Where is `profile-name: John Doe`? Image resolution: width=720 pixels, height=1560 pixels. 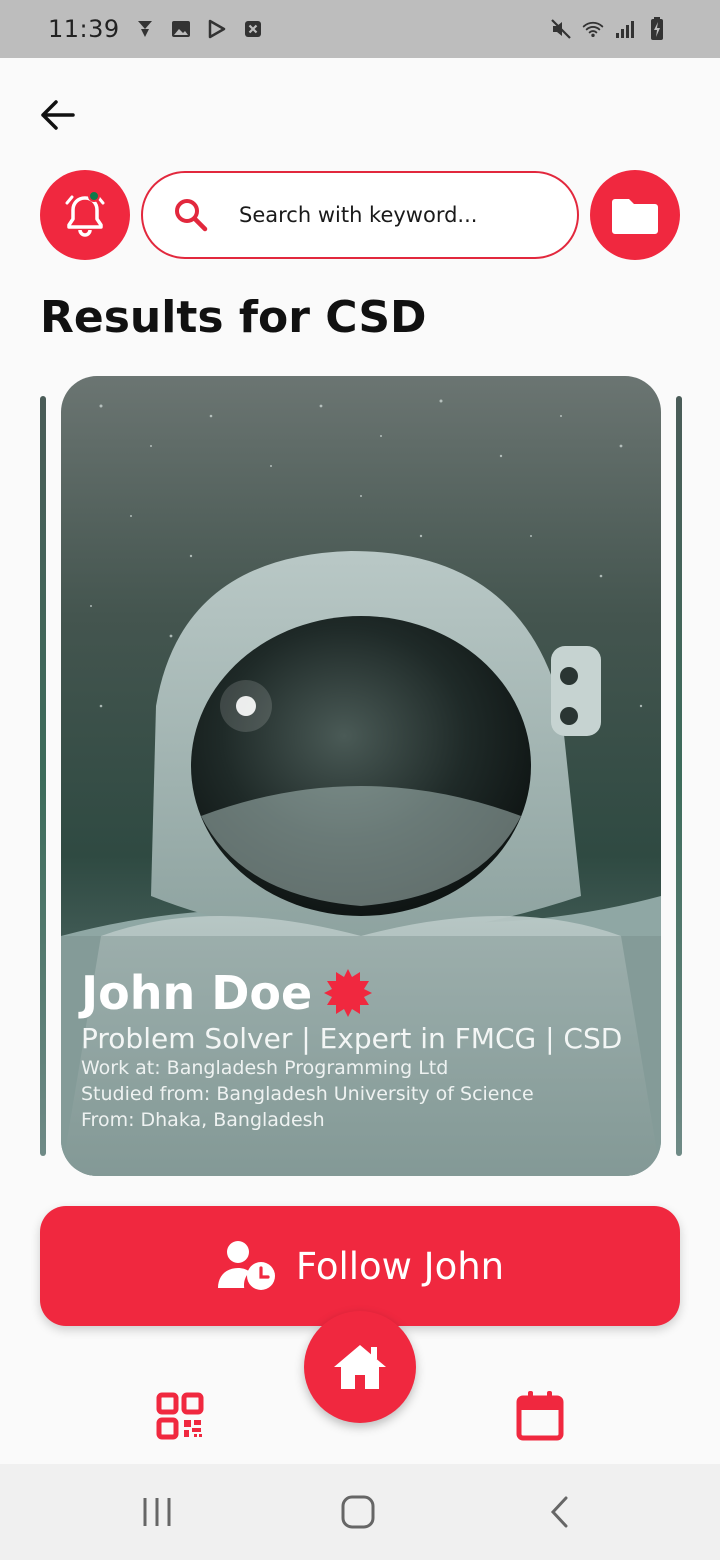
profile-name: John Doe is located at coordinates (197, 993).